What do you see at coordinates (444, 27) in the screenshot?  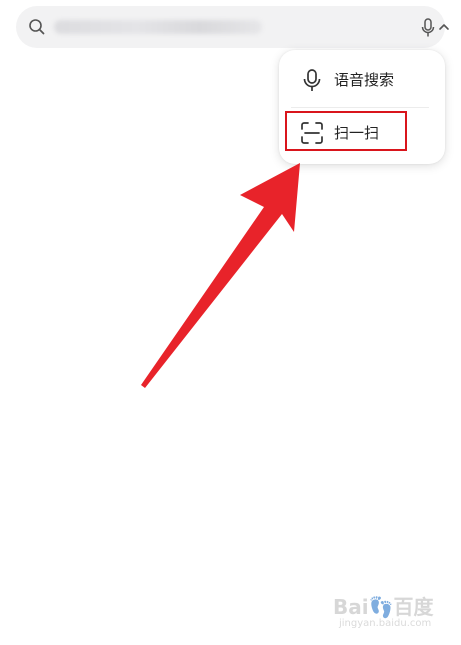 I see `chevron-up-icon` at bounding box center [444, 27].